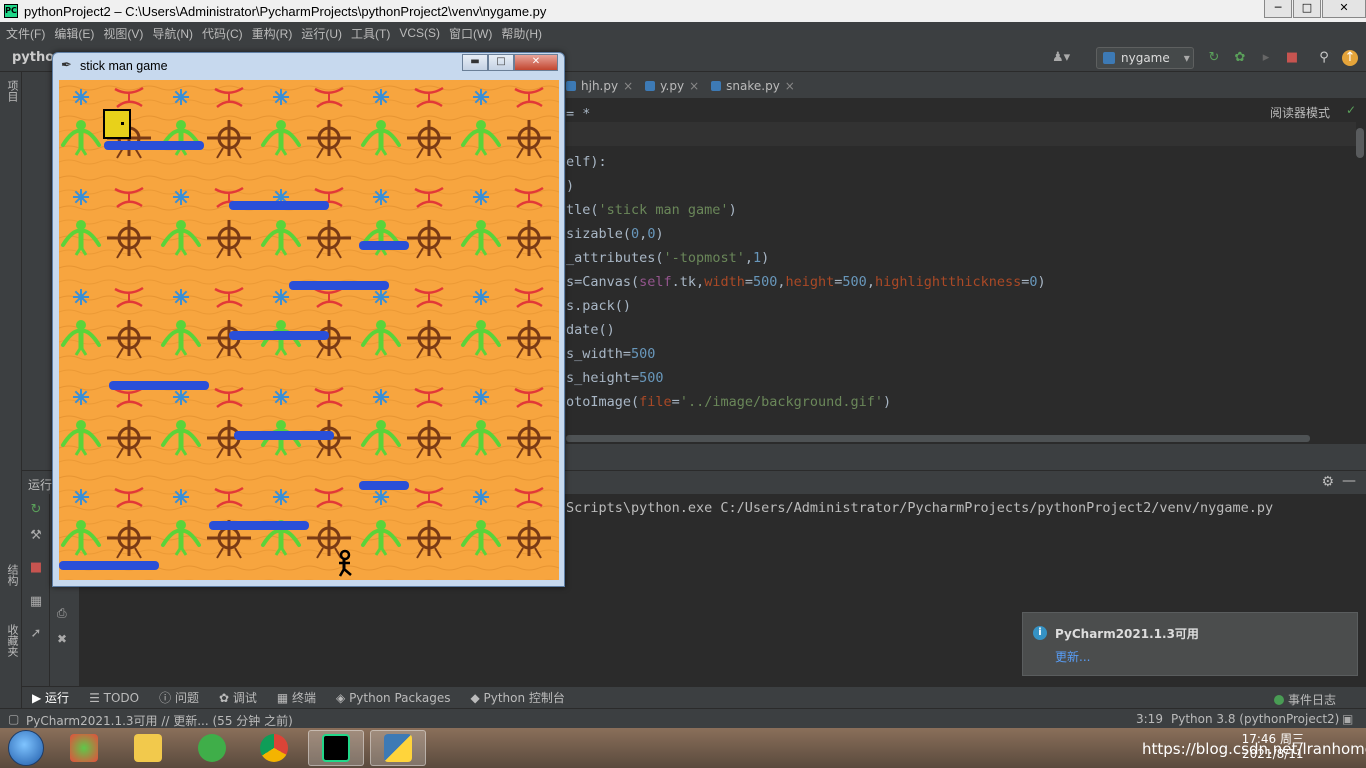 Image resolution: width=1366 pixels, height=768 pixels. Describe the element at coordinates (672, 86) in the screenshot. I see `tab-y: y.py ×` at that location.